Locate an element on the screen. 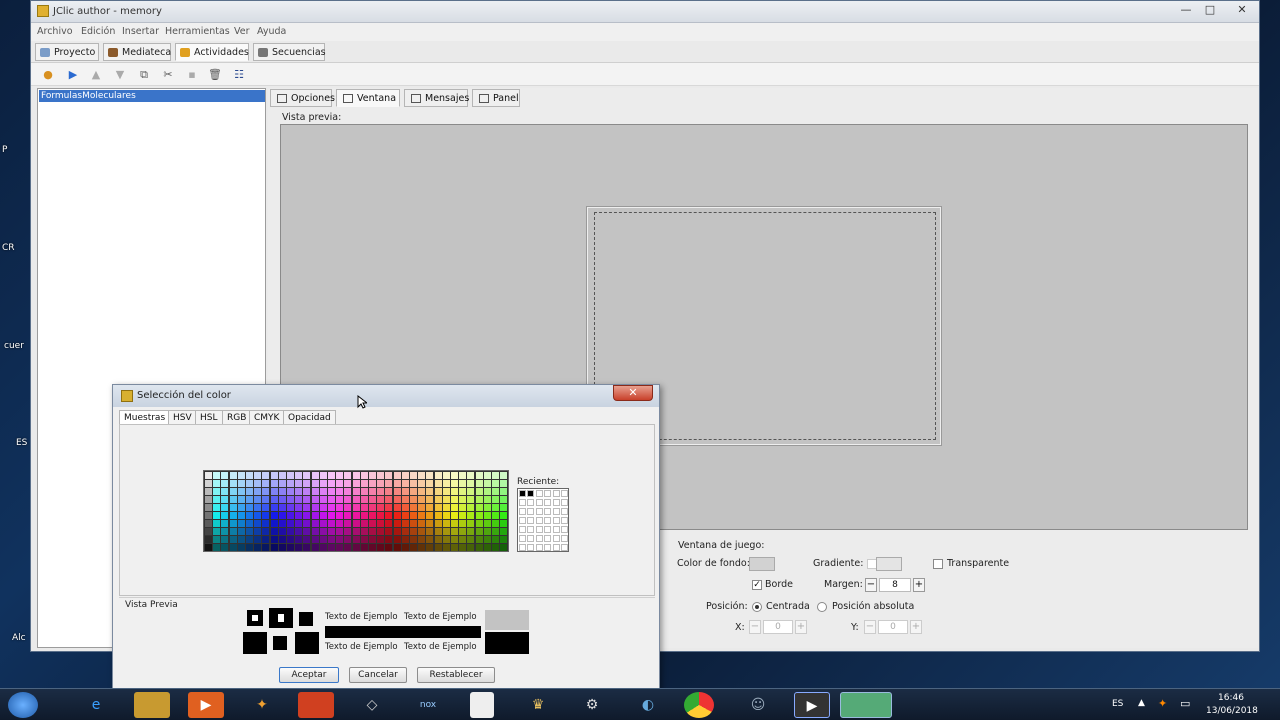  nox-icon: nox is located at coordinates (428, 705).